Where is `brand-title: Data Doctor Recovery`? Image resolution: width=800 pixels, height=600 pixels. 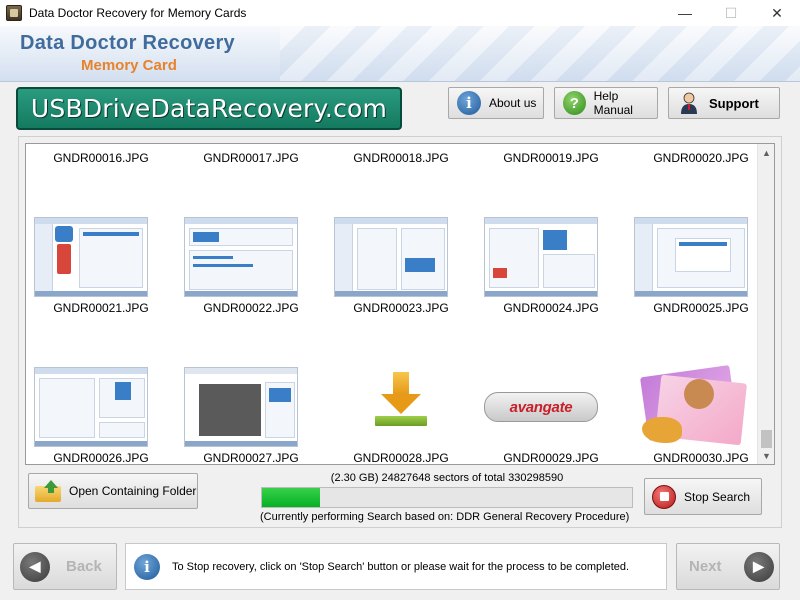 brand-title: Data Doctor Recovery is located at coordinates (127, 43).